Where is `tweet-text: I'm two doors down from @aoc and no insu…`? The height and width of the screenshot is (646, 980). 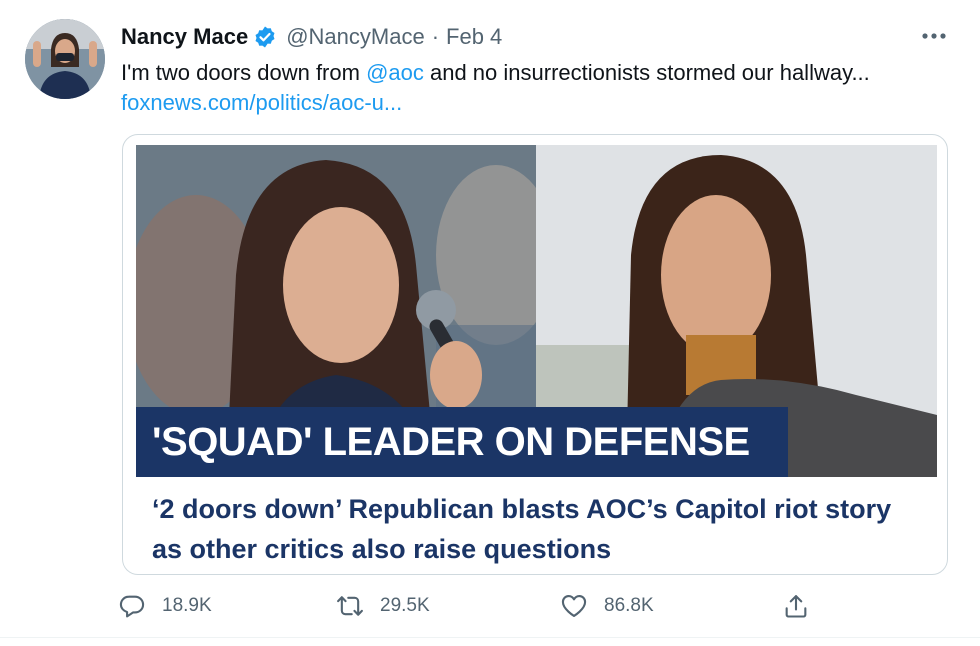
tweet-text: I'm two doors down from @aoc and no insu… is located at coordinates (531, 88).